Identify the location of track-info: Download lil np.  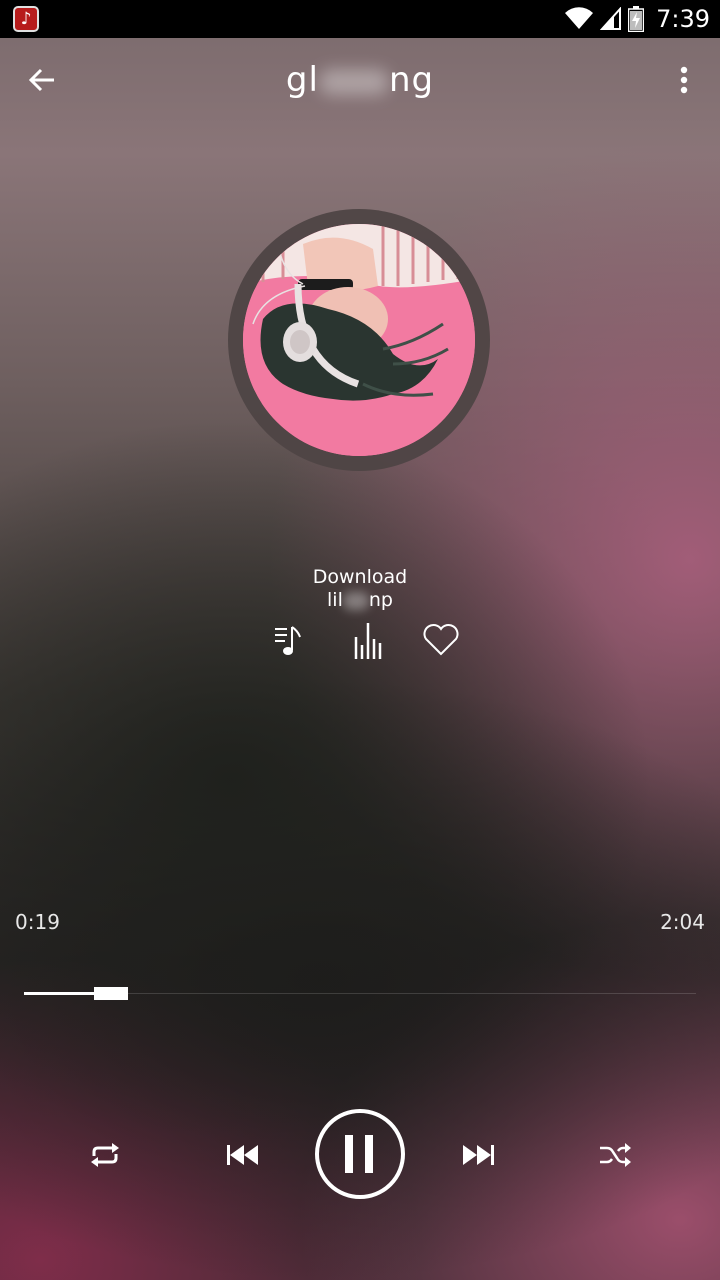
(360, 589).